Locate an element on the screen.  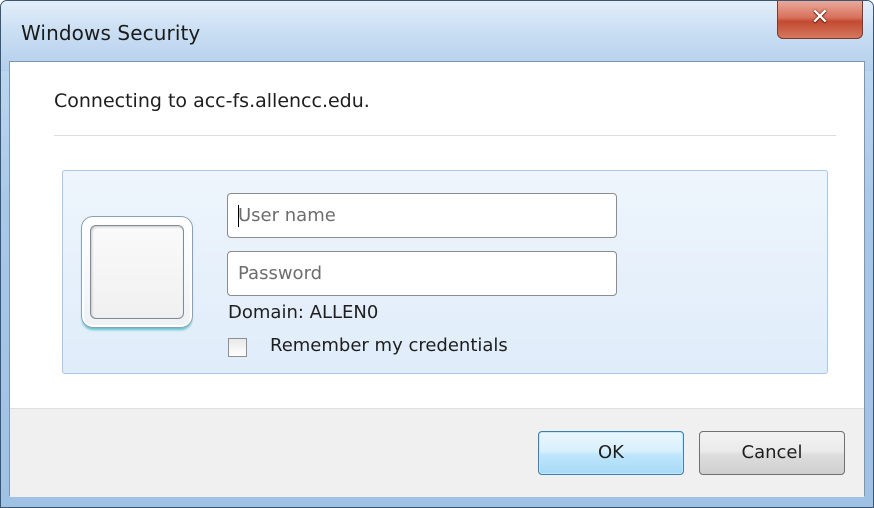
remember-checkbox is located at coordinates (237, 347).